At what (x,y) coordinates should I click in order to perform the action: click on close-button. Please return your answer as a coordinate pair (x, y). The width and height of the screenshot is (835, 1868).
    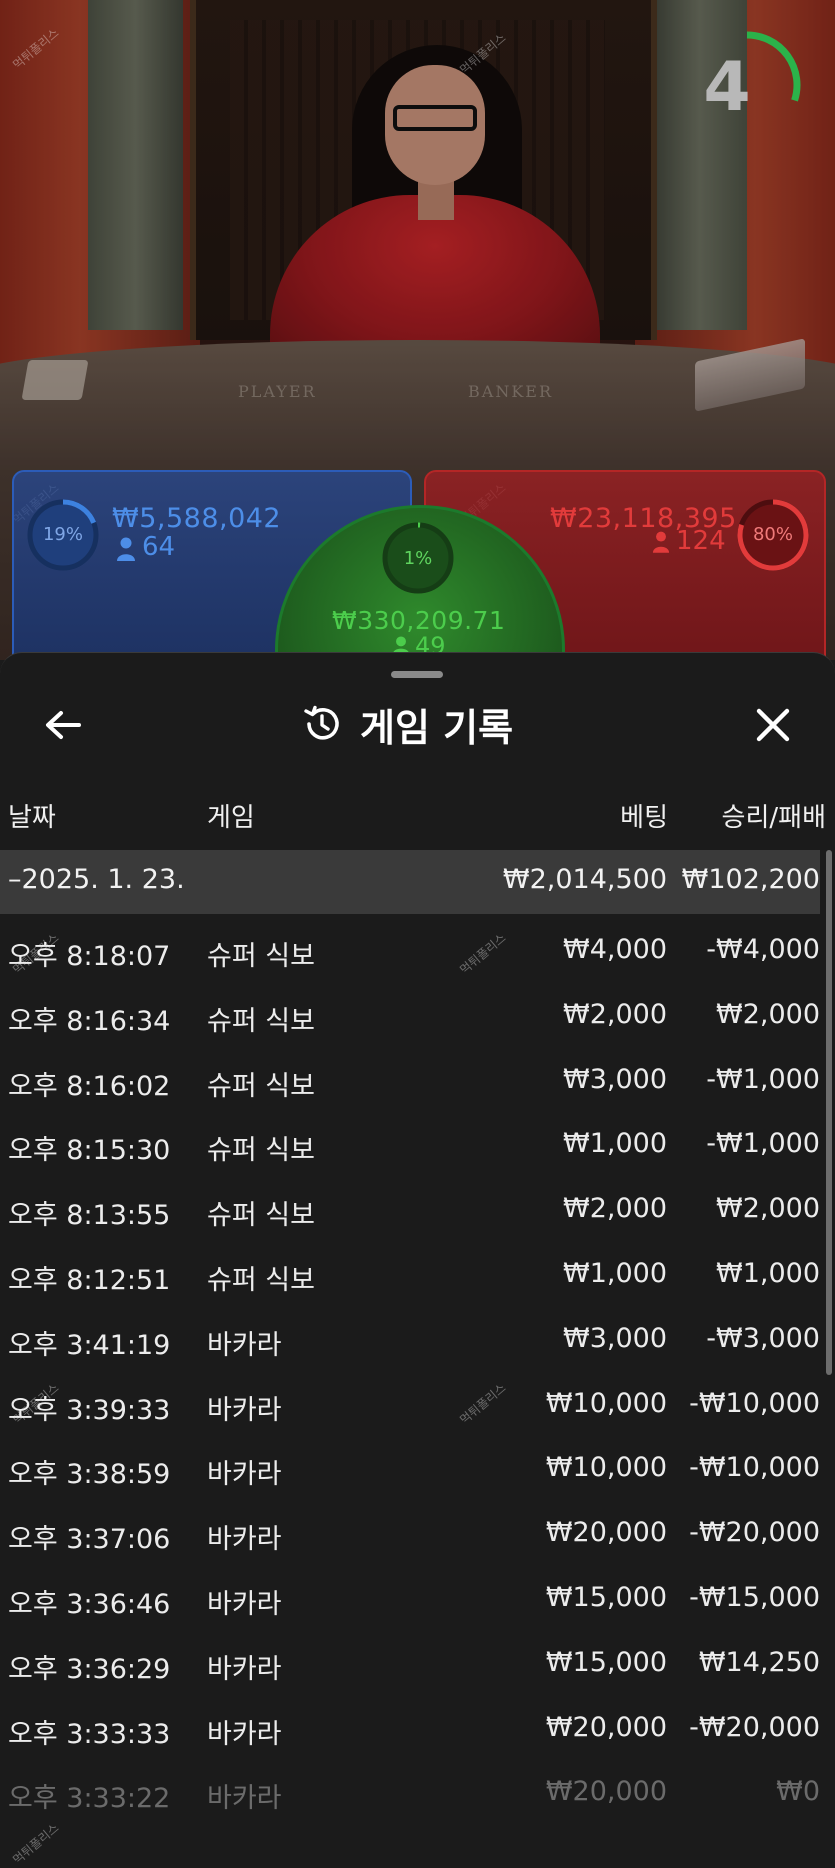
    Looking at the image, I should click on (773, 725).